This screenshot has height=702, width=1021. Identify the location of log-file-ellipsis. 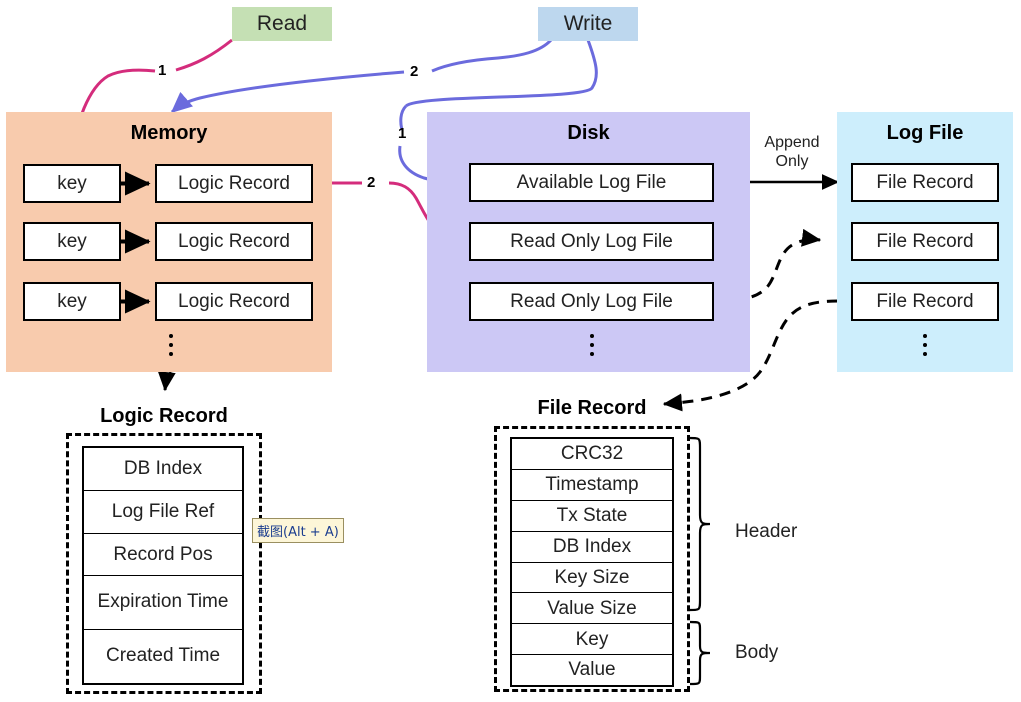
(925, 345).